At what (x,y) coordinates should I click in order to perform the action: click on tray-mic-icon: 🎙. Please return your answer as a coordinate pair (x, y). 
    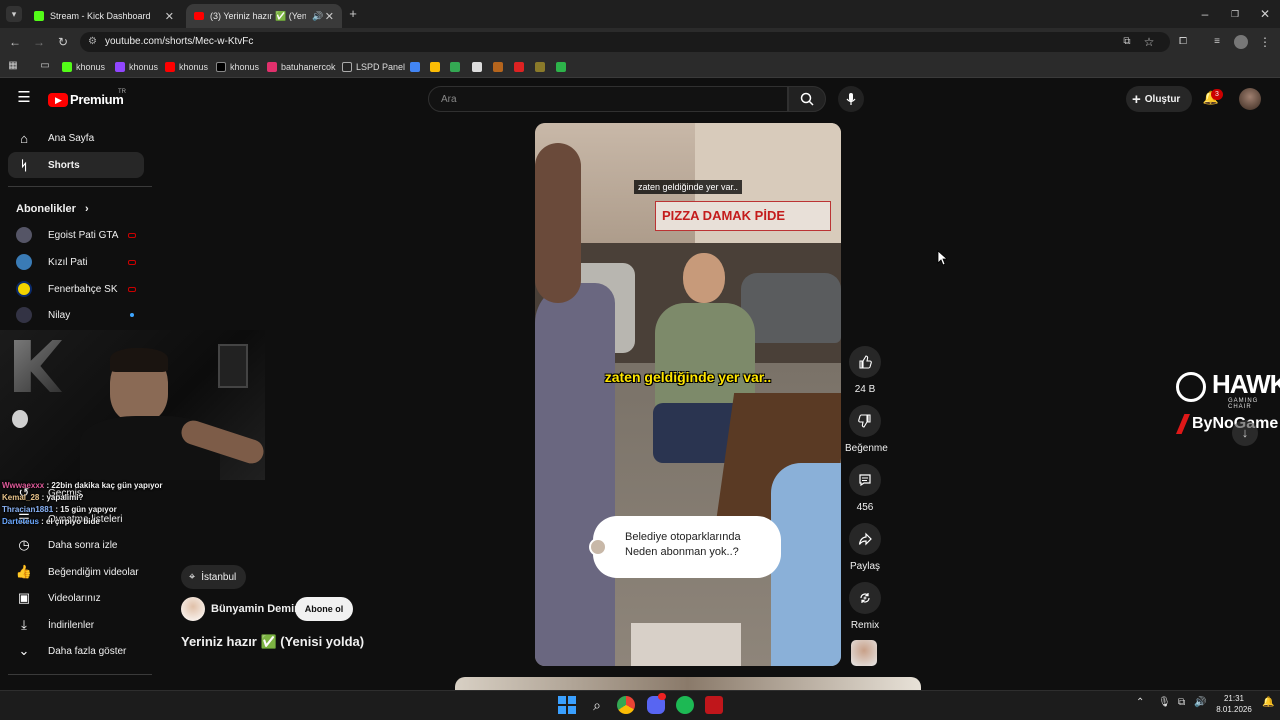
    Looking at the image, I should click on (1164, 702).